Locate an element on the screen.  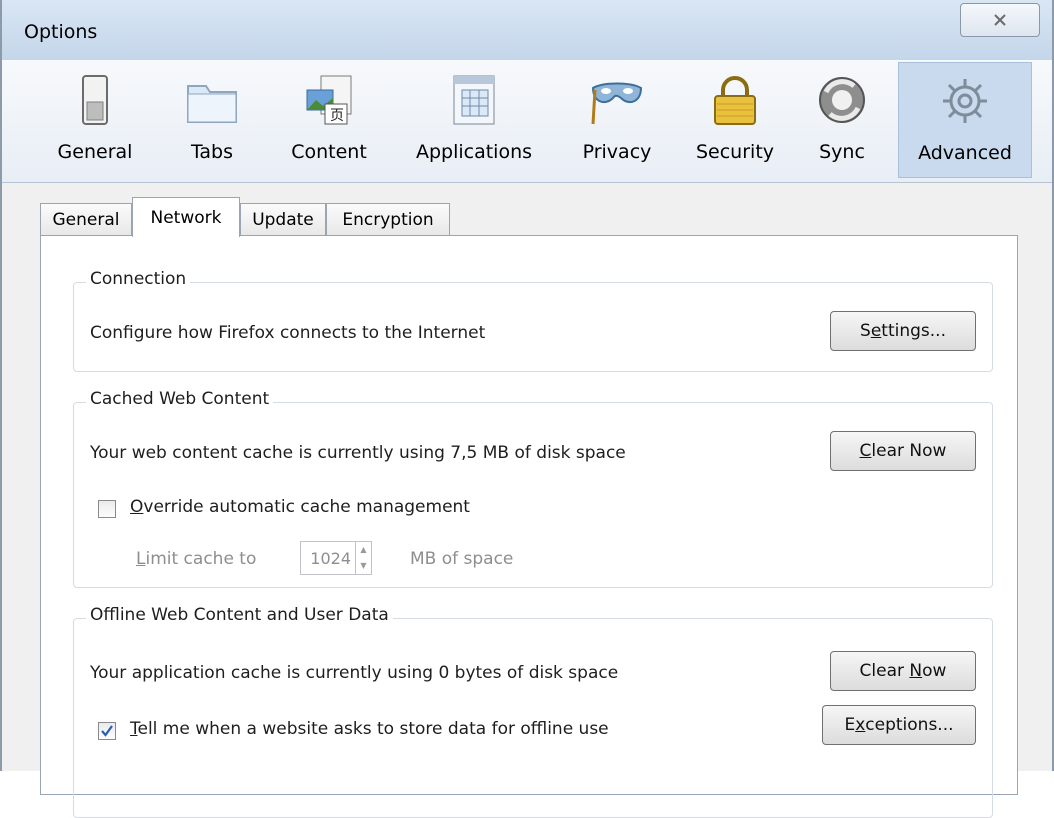
cache-clear-now-button: Clear Now is located at coordinates (903, 451).